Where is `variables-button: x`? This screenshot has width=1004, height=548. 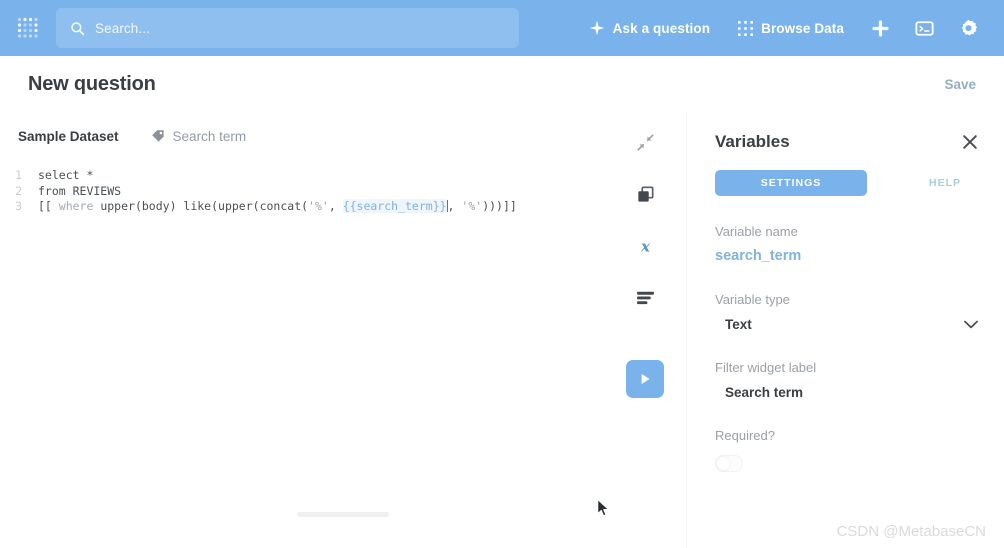
variables-button: x is located at coordinates (645, 246).